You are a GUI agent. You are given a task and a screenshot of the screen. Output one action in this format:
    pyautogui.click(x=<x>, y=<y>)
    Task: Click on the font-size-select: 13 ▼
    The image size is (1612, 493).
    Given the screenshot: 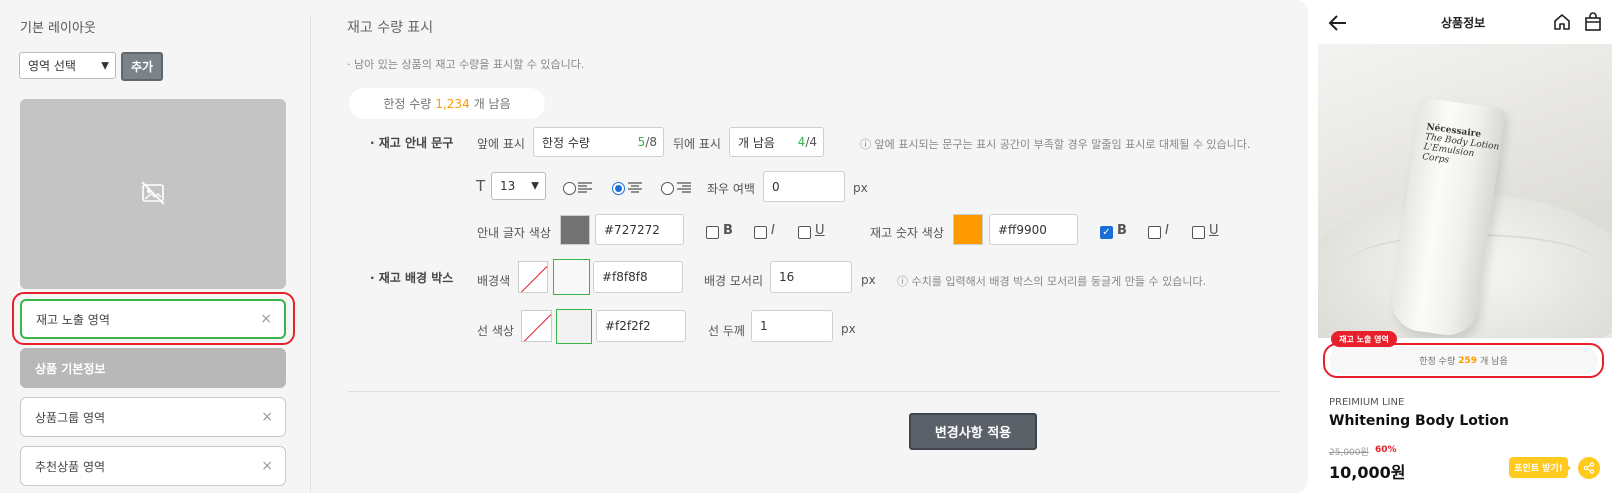 What is the action you would take?
    pyautogui.click(x=518, y=186)
    